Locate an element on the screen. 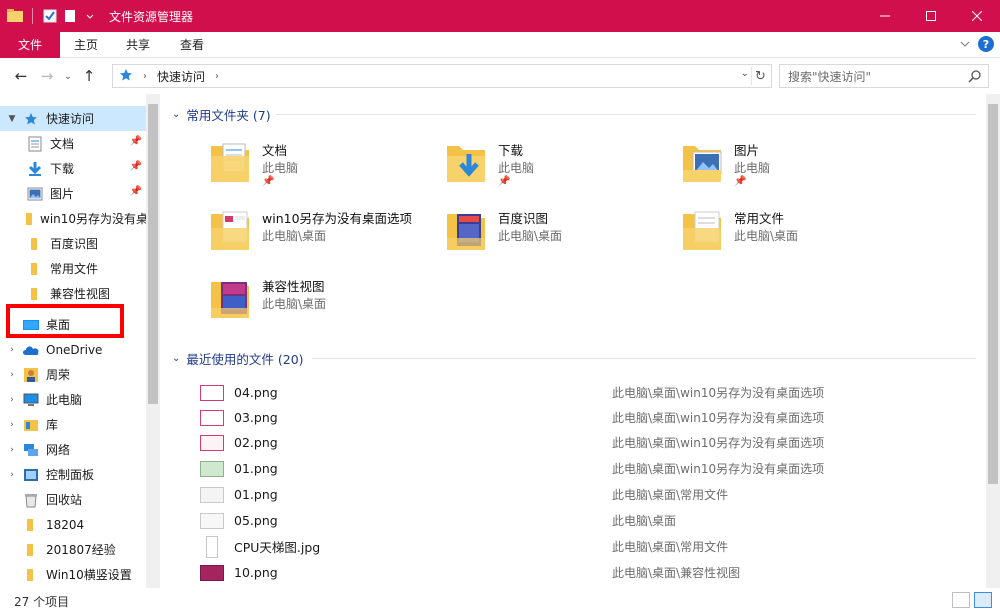  recent-file-row: 01.png 此电脑\桌面\常用文件 is located at coordinates (585, 494).